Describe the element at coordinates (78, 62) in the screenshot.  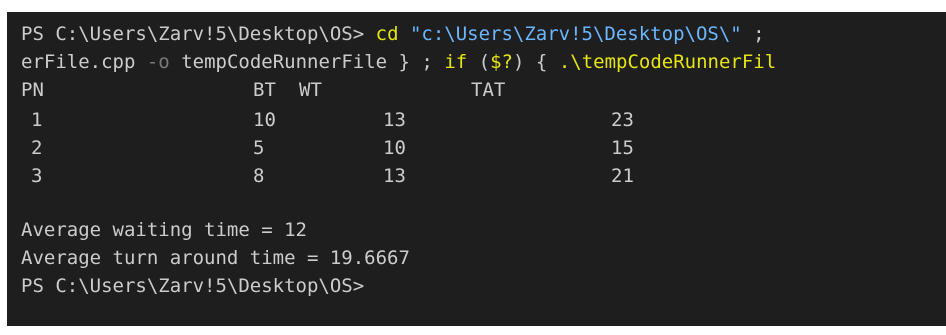
I see `source-file: erFile.cpp` at that location.